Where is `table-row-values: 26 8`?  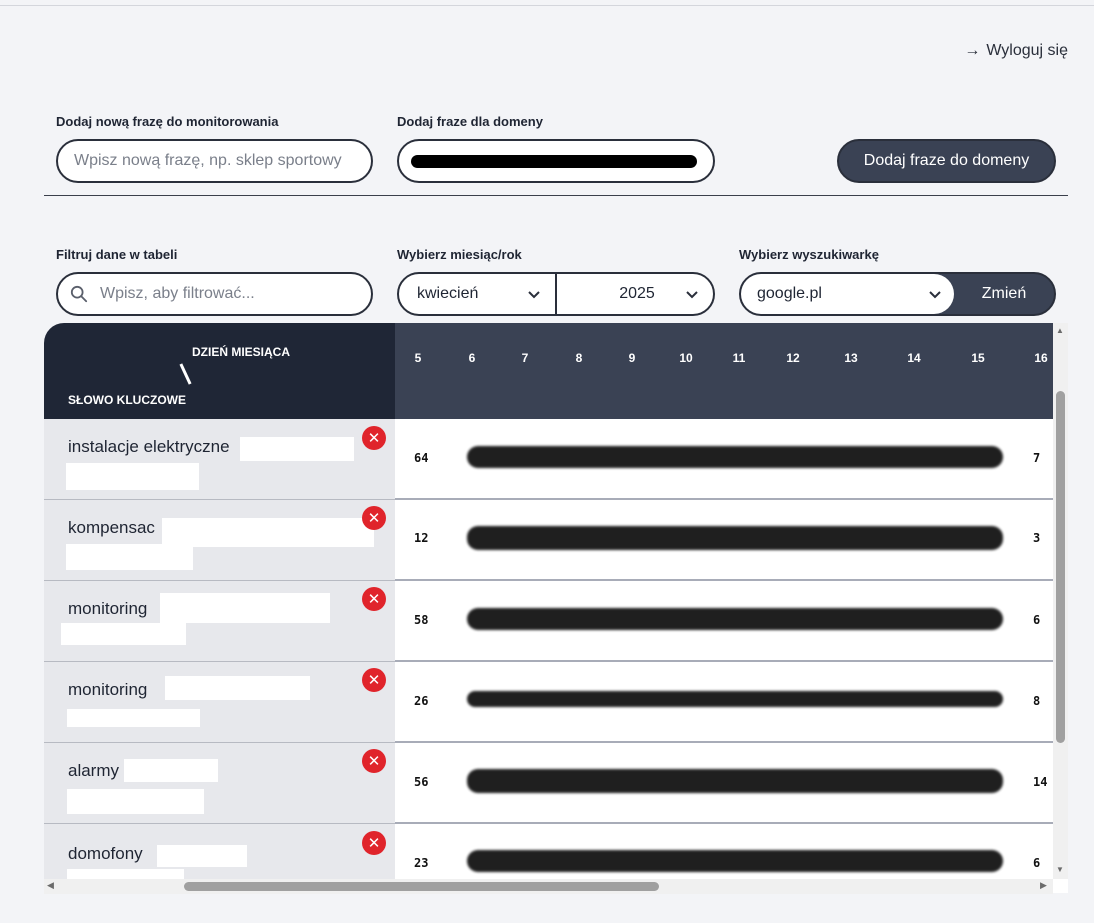
table-row-values: 26 8 is located at coordinates (731, 702).